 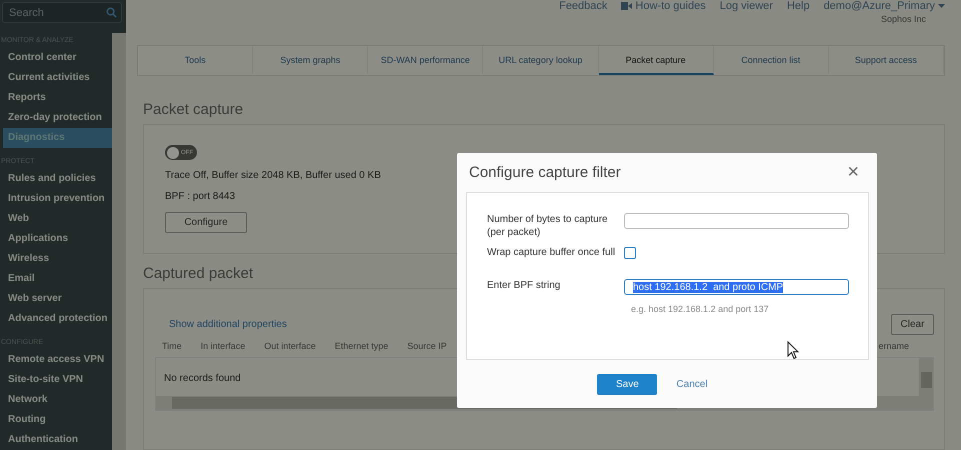 I want to click on company-name: Sophos Inc, so click(x=903, y=19).